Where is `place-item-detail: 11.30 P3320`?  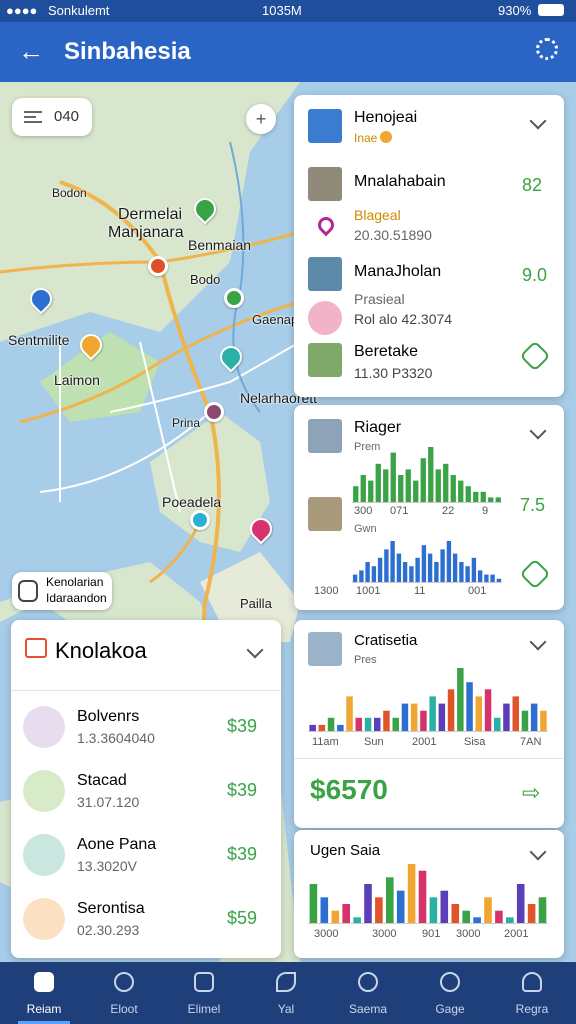
place-item-detail: 11.30 P3320 is located at coordinates (393, 373).